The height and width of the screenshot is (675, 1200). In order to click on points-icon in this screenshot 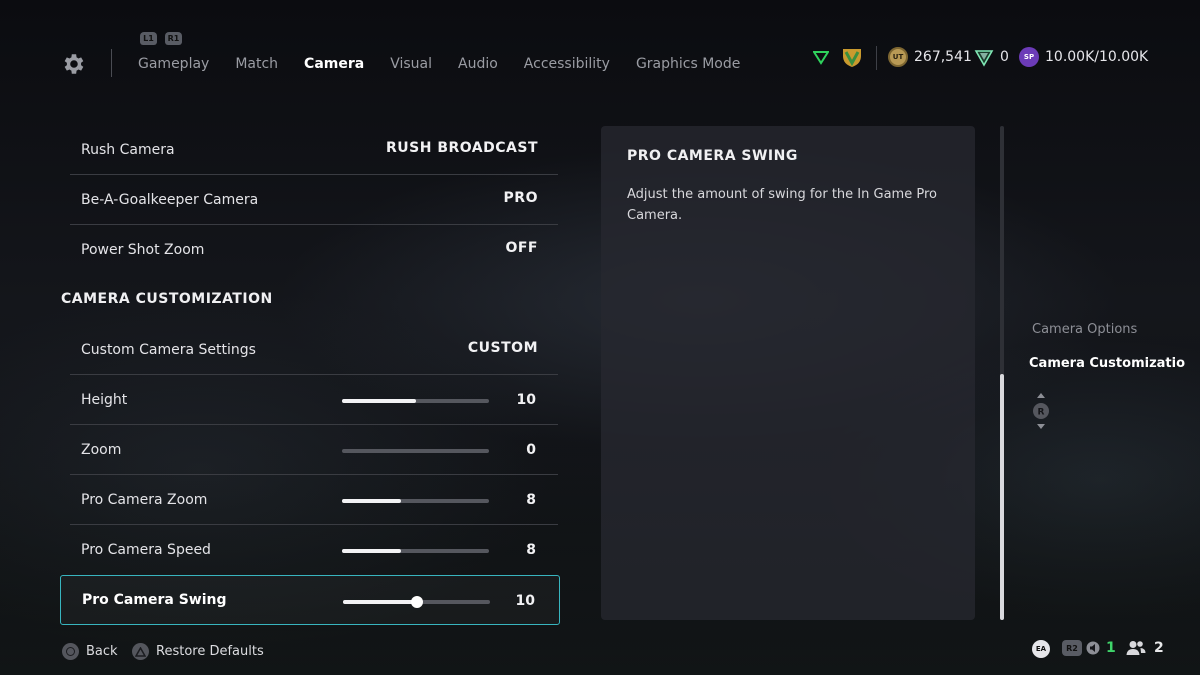, I will do `click(984, 58)`.